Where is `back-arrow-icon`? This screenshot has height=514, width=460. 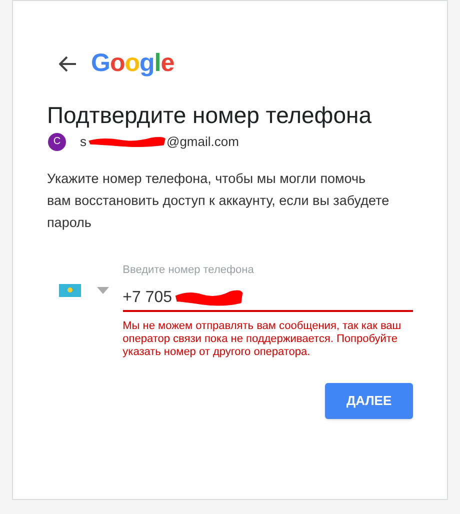 back-arrow-icon is located at coordinates (68, 64).